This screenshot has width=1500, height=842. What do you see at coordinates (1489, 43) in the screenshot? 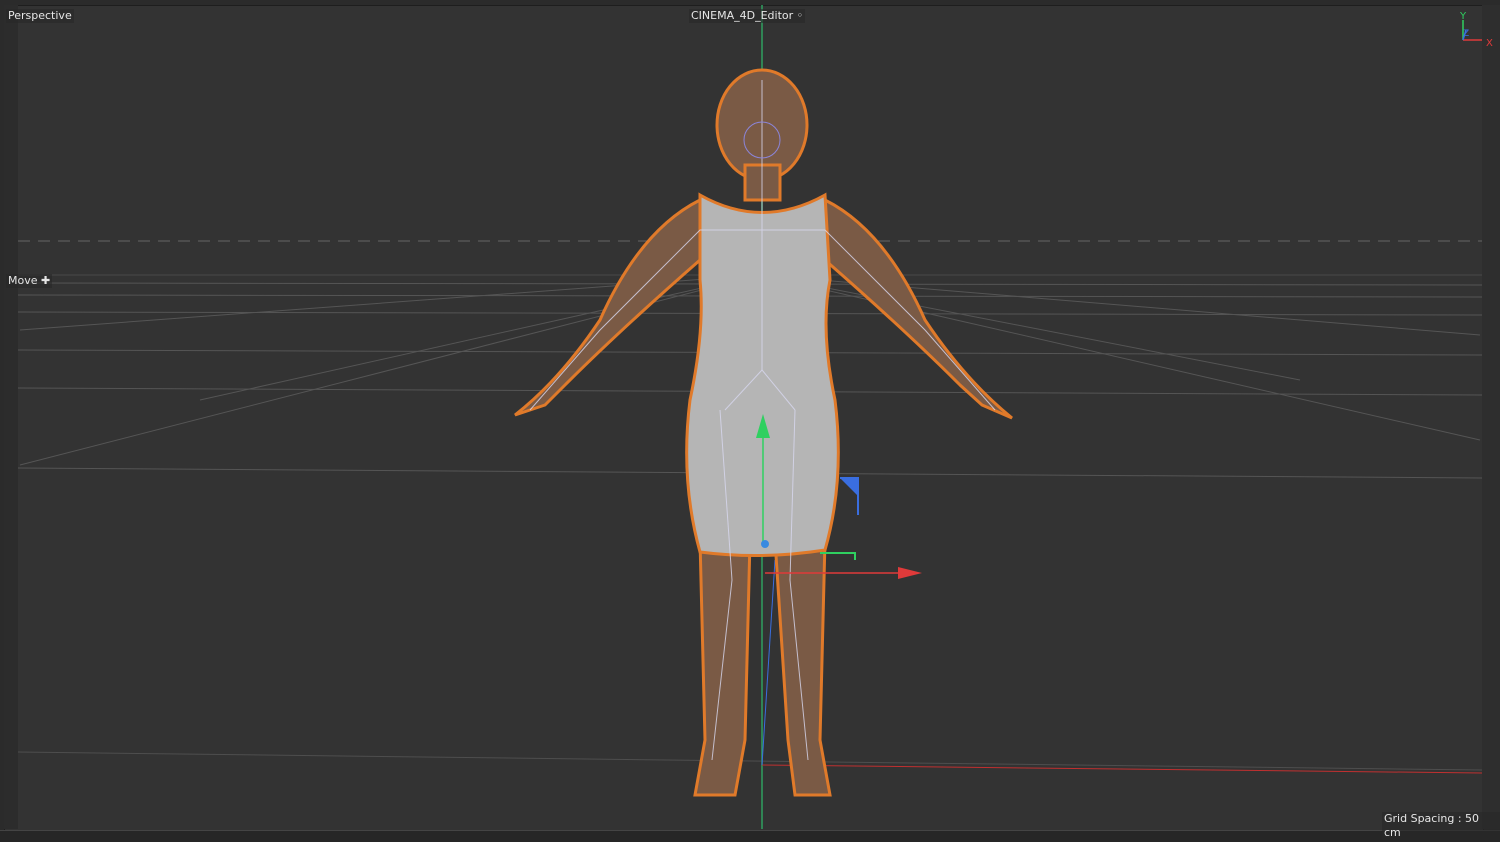
I see `axis-x-label: X` at bounding box center [1489, 43].